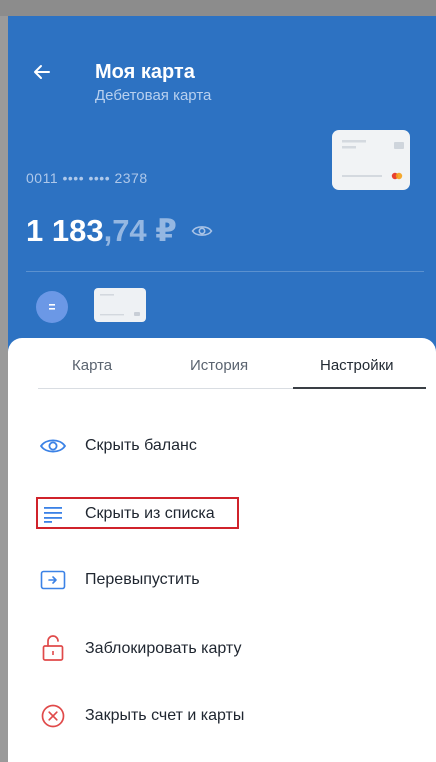 This screenshot has width=436, height=762. I want to click on reissue-item: Перевыпустить, so click(226, 580).